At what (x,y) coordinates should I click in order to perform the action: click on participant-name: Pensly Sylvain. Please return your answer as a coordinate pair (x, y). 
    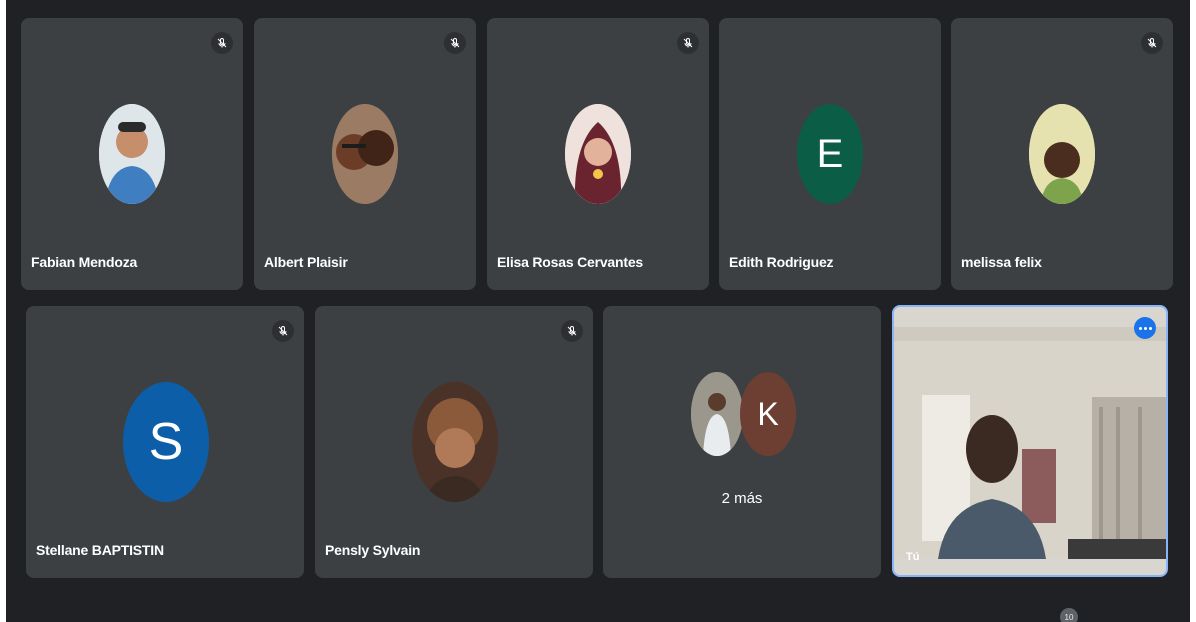
    Looking at the image, I should click on (373, 550).